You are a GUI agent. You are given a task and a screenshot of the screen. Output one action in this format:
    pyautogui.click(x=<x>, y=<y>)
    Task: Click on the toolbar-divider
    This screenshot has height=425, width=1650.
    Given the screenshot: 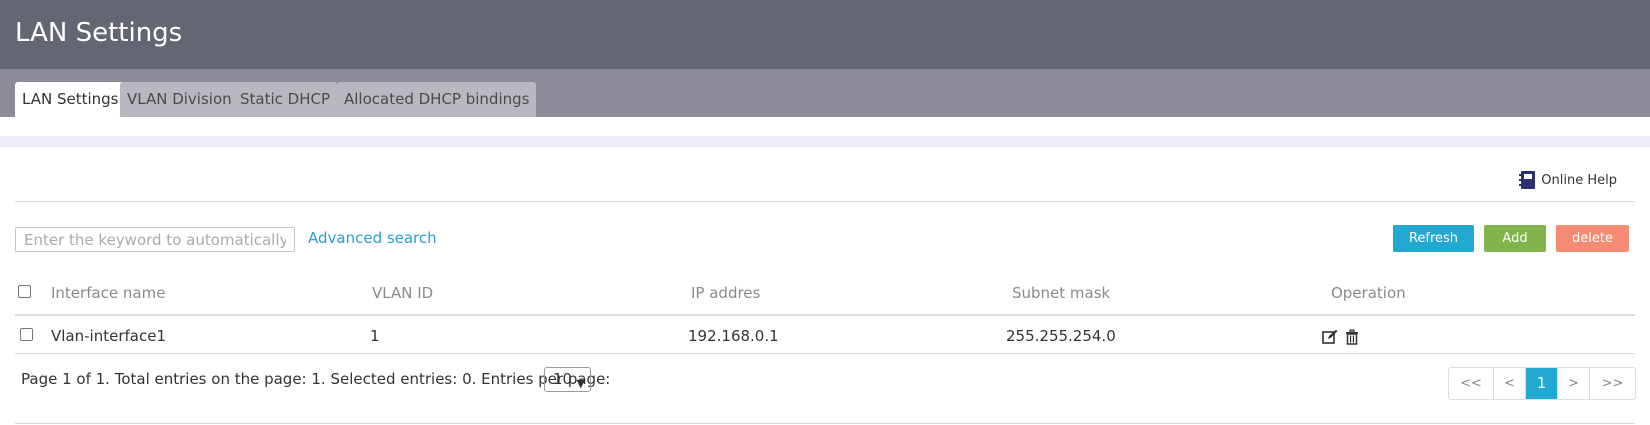 What is the action you would take?
    pyautogui.click(x=825, y=201)
    